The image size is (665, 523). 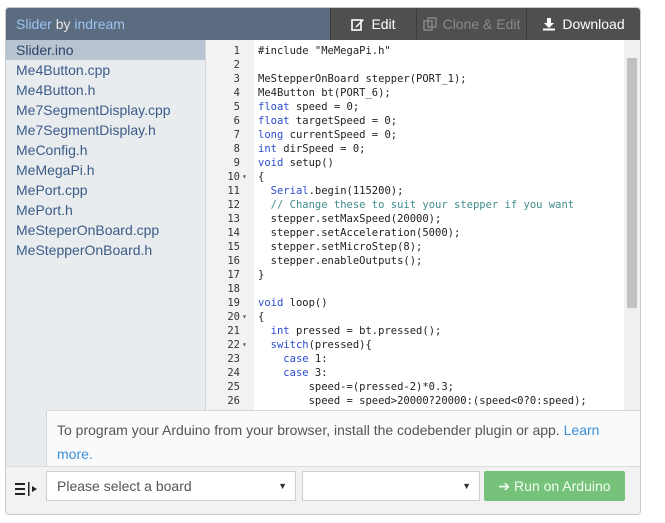 I want to click on line-number: 8, so click(x=236, y=149).